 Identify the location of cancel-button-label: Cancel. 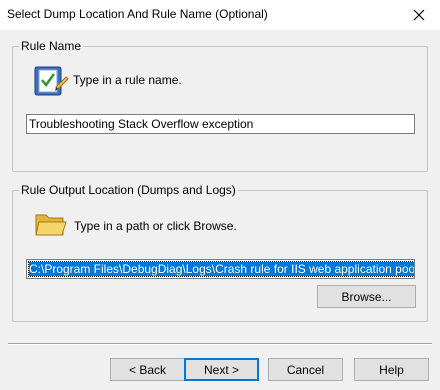
(305, 369).